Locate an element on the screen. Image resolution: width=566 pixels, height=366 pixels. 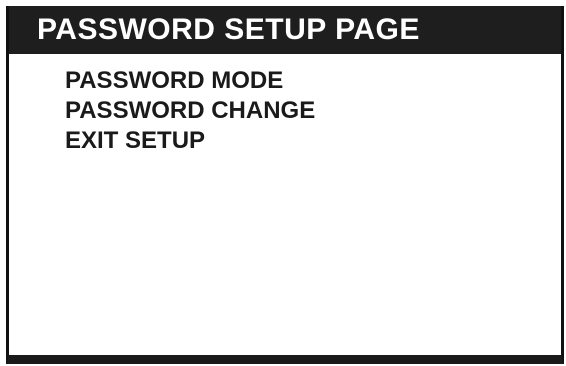
menu-item-password-change: PASSWORD CHANGE is located at coordinates (190, 111).